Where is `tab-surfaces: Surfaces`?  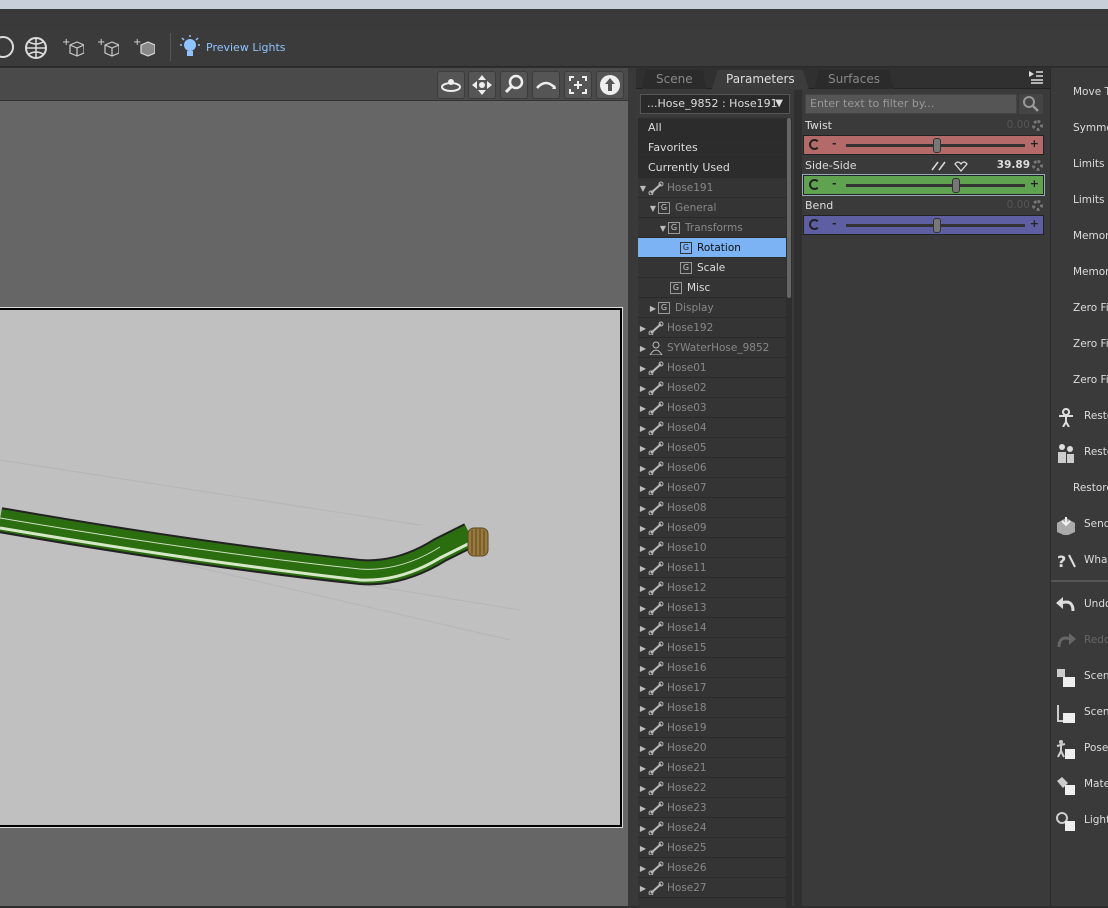 tab-surfaces: Surfaces is located at coordinates (854, 79).